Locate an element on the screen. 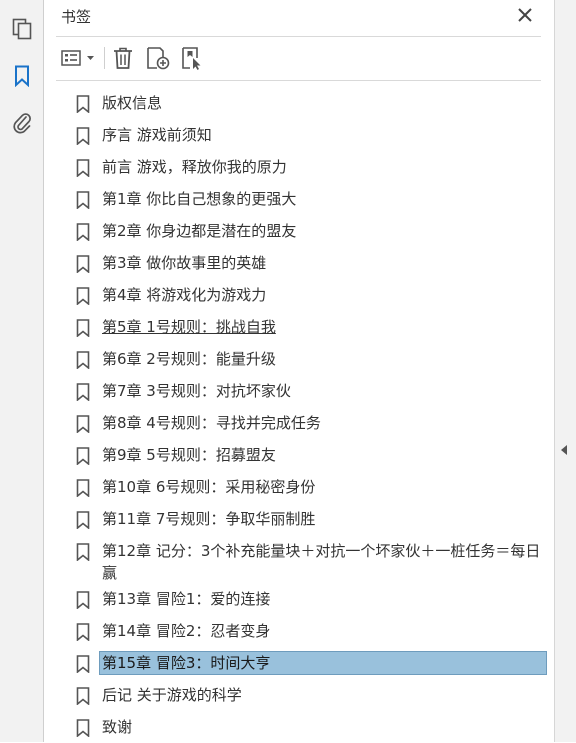  delete-bookmark-button is located at coordinates (123, 58).